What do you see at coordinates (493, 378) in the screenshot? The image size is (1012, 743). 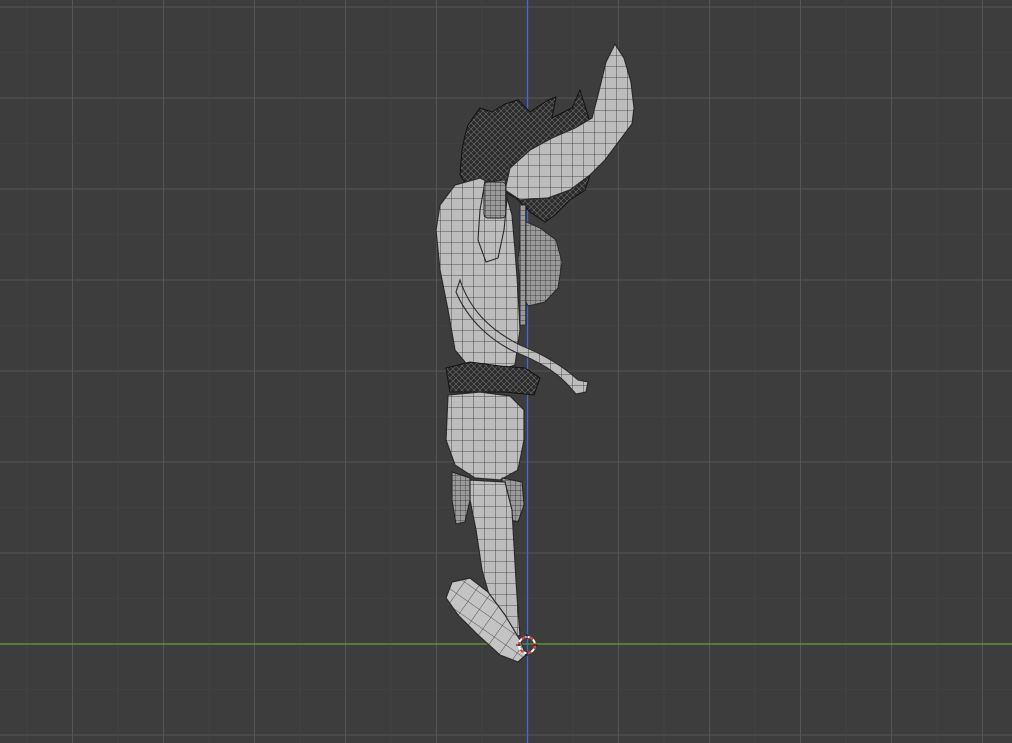 I see `belt-mesh` at bounding box center [493, 378].